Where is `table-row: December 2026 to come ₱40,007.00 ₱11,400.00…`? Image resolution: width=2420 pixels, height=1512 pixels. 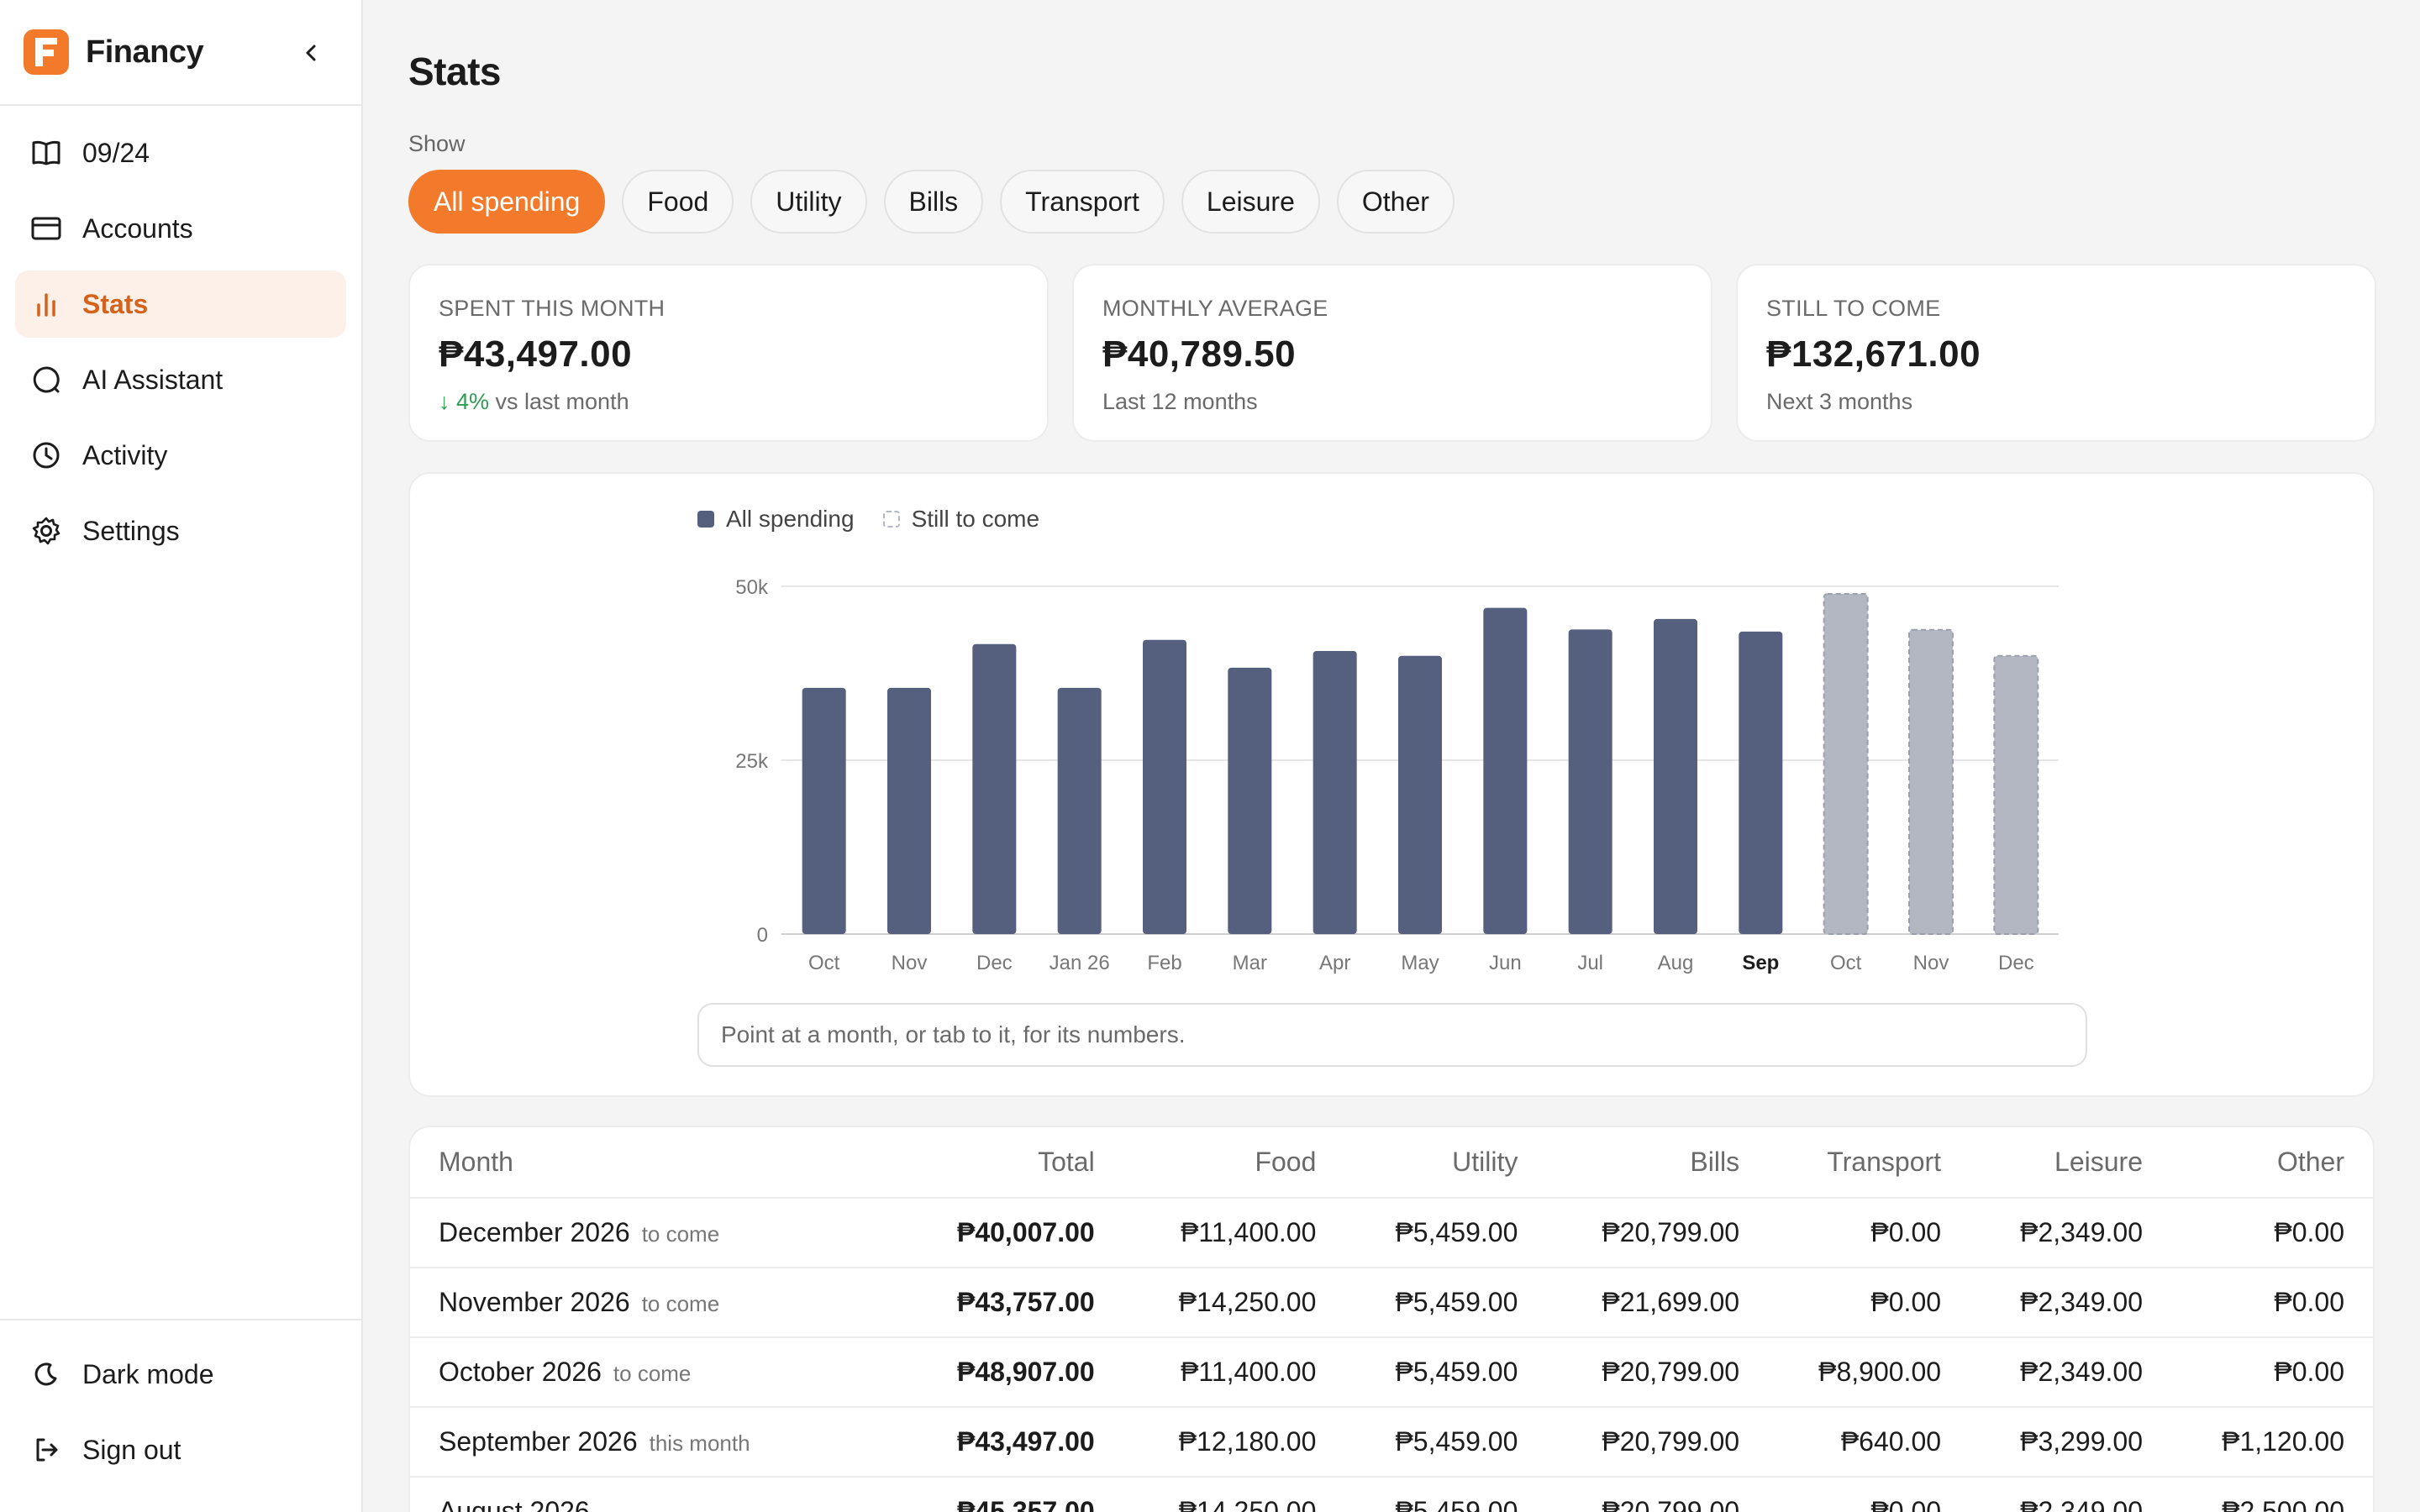
table-row: December 2026 to come ₱40,007.00 ₱11,400.00… is located at coordinates (1391, 1233).